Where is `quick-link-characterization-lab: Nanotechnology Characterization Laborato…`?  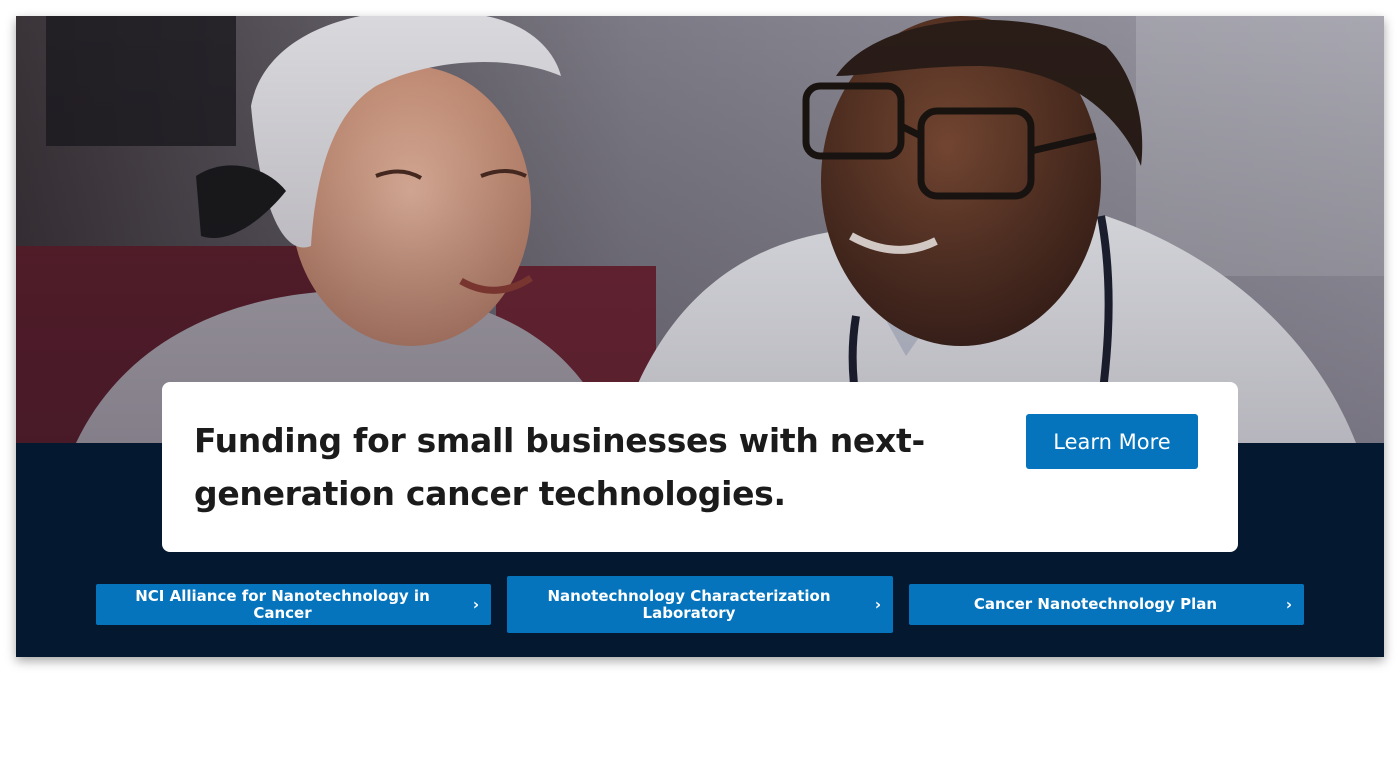 quick-link-characterization-lab: Nanotechnology Characterization Laborato… is located at coordinates (700, 604).